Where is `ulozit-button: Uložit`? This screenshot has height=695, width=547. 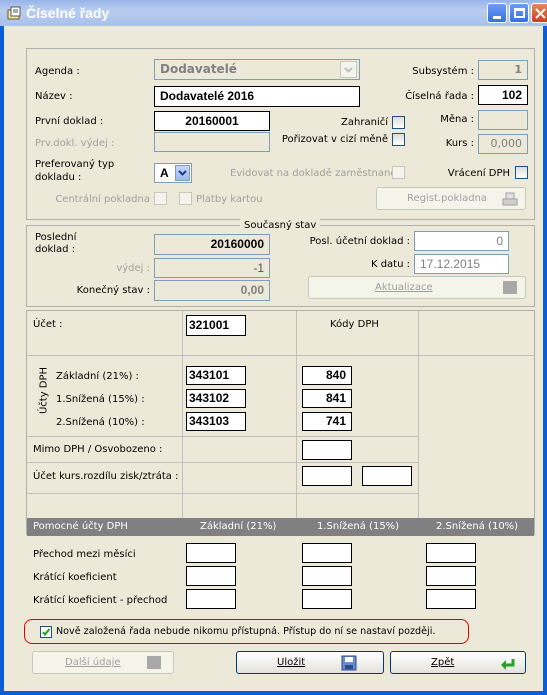 ulozit-button: Uložit is located at coordinates (310, 662).